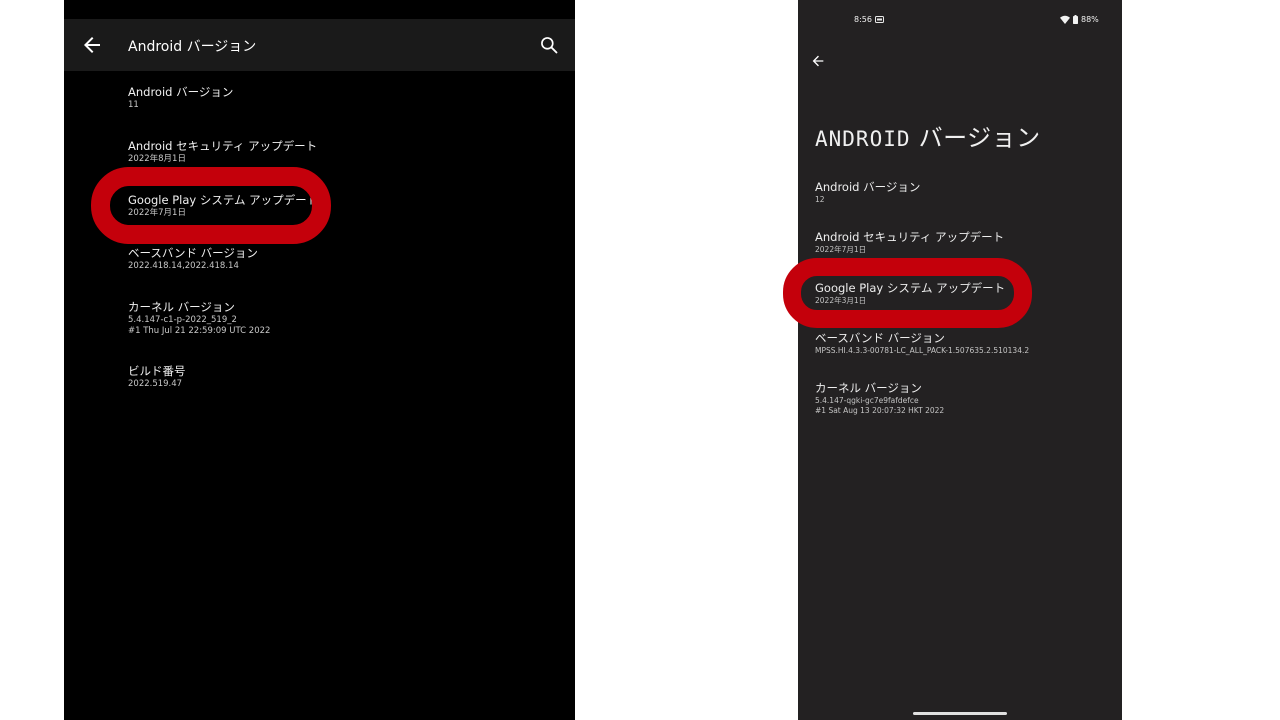  I want to click on list-item-android-version: Android バージョン 12, so click(965, 192).